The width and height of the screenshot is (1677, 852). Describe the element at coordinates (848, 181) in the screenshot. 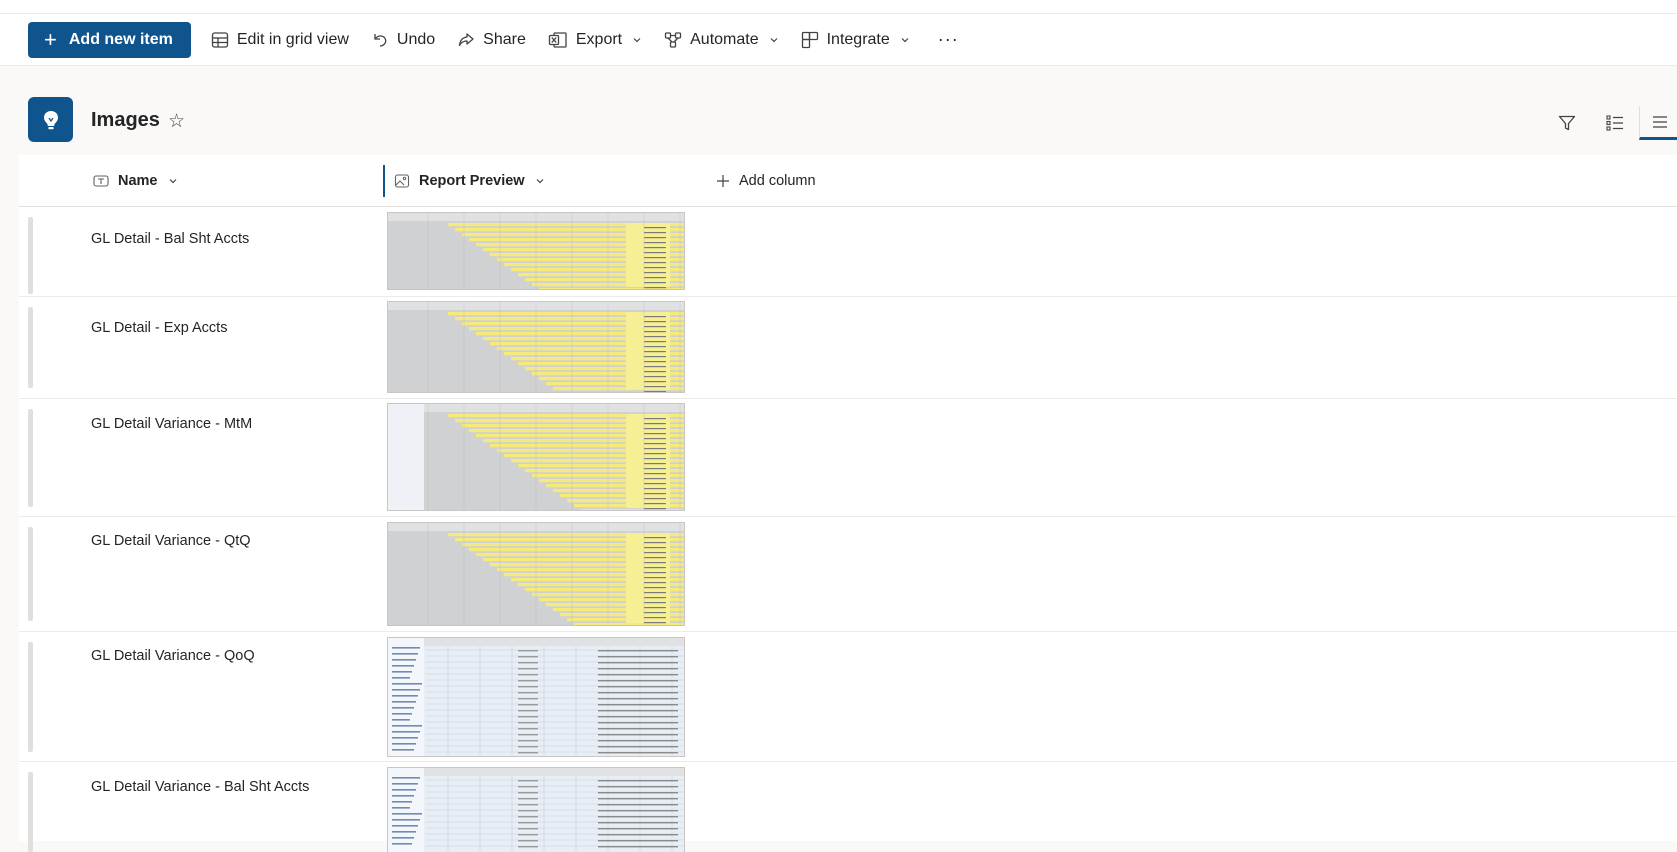

I see `column-header-row: Name Report Preview Add column` at that location.